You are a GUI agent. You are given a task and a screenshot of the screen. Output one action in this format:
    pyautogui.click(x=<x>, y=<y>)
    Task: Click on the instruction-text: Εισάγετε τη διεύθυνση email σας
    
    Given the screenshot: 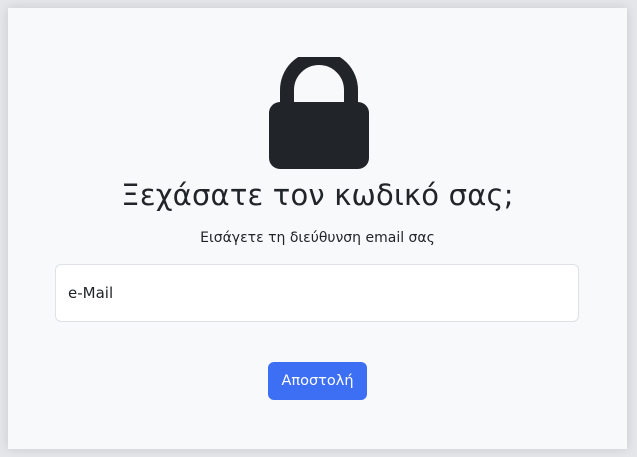 What is the action you would take?
    pyautogui.click(x=317, y=238)
    